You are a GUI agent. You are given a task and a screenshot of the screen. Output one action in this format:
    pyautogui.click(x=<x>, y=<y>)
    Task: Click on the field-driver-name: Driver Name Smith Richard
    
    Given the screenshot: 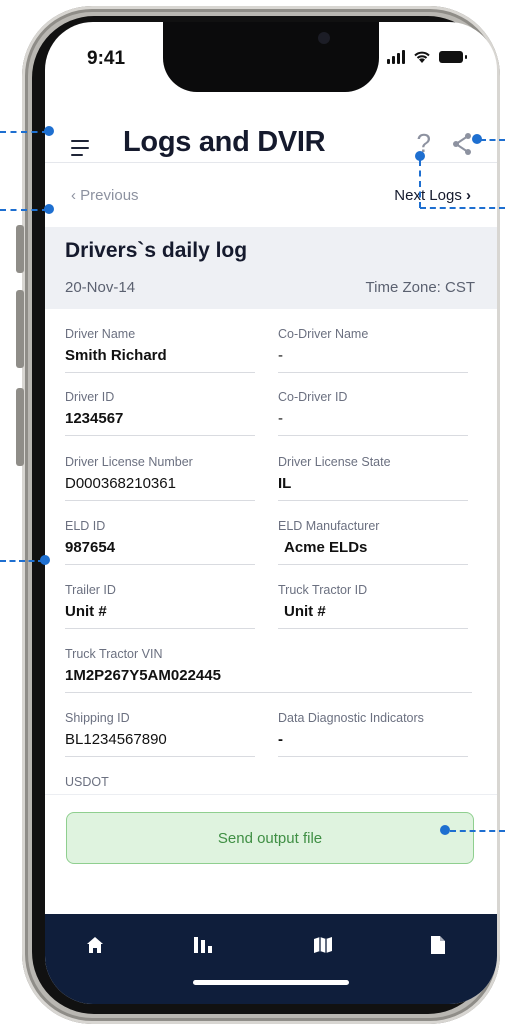 What is the action you would take?
    pyautogui.click(x=160, y=350)
    